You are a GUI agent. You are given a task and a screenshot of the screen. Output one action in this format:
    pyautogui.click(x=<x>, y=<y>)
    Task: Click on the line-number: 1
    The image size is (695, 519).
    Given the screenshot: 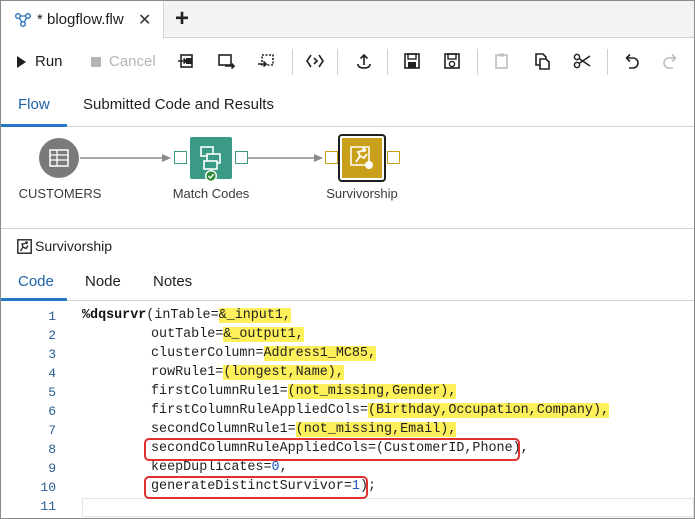 What is the action you would take?
    pyautogui.click(x=52, y=316)
    